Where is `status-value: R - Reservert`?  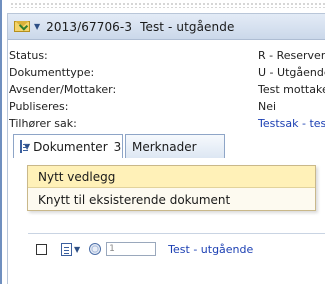 status-value: R - Reservert is located at coordinates (291, 55).